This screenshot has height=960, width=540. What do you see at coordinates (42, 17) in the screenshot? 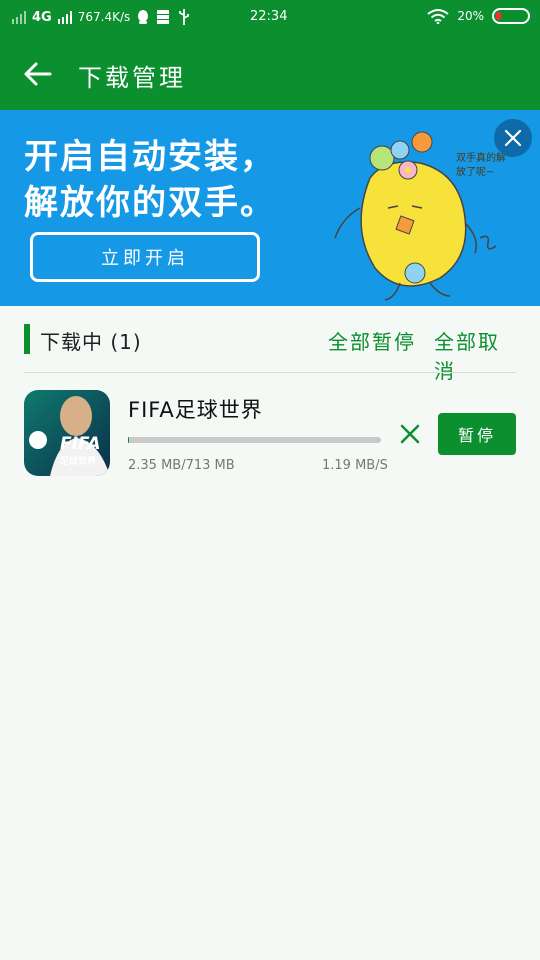
I see `network-type: 4G` at bounding box center [42, 17].